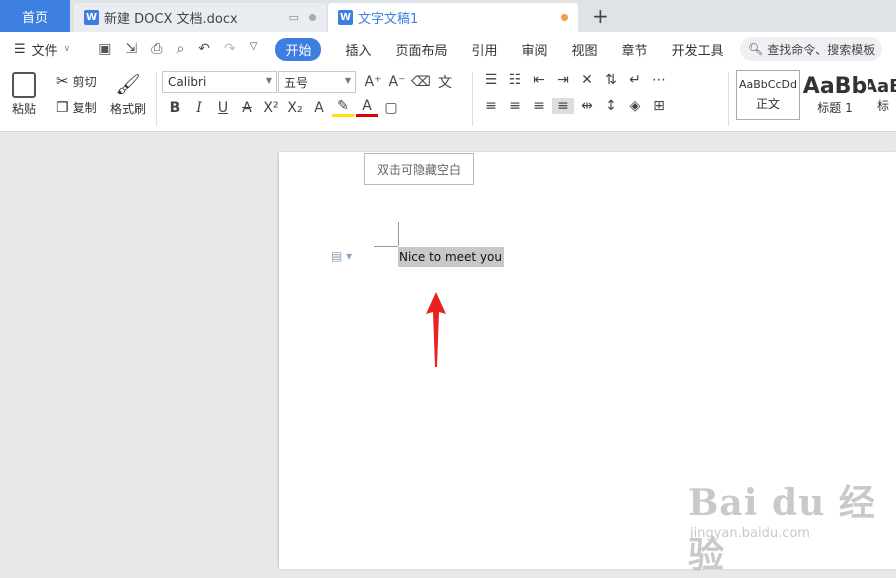 The image size is (896, 578). I want to click on style-preview: AaB, so click(882, 86).